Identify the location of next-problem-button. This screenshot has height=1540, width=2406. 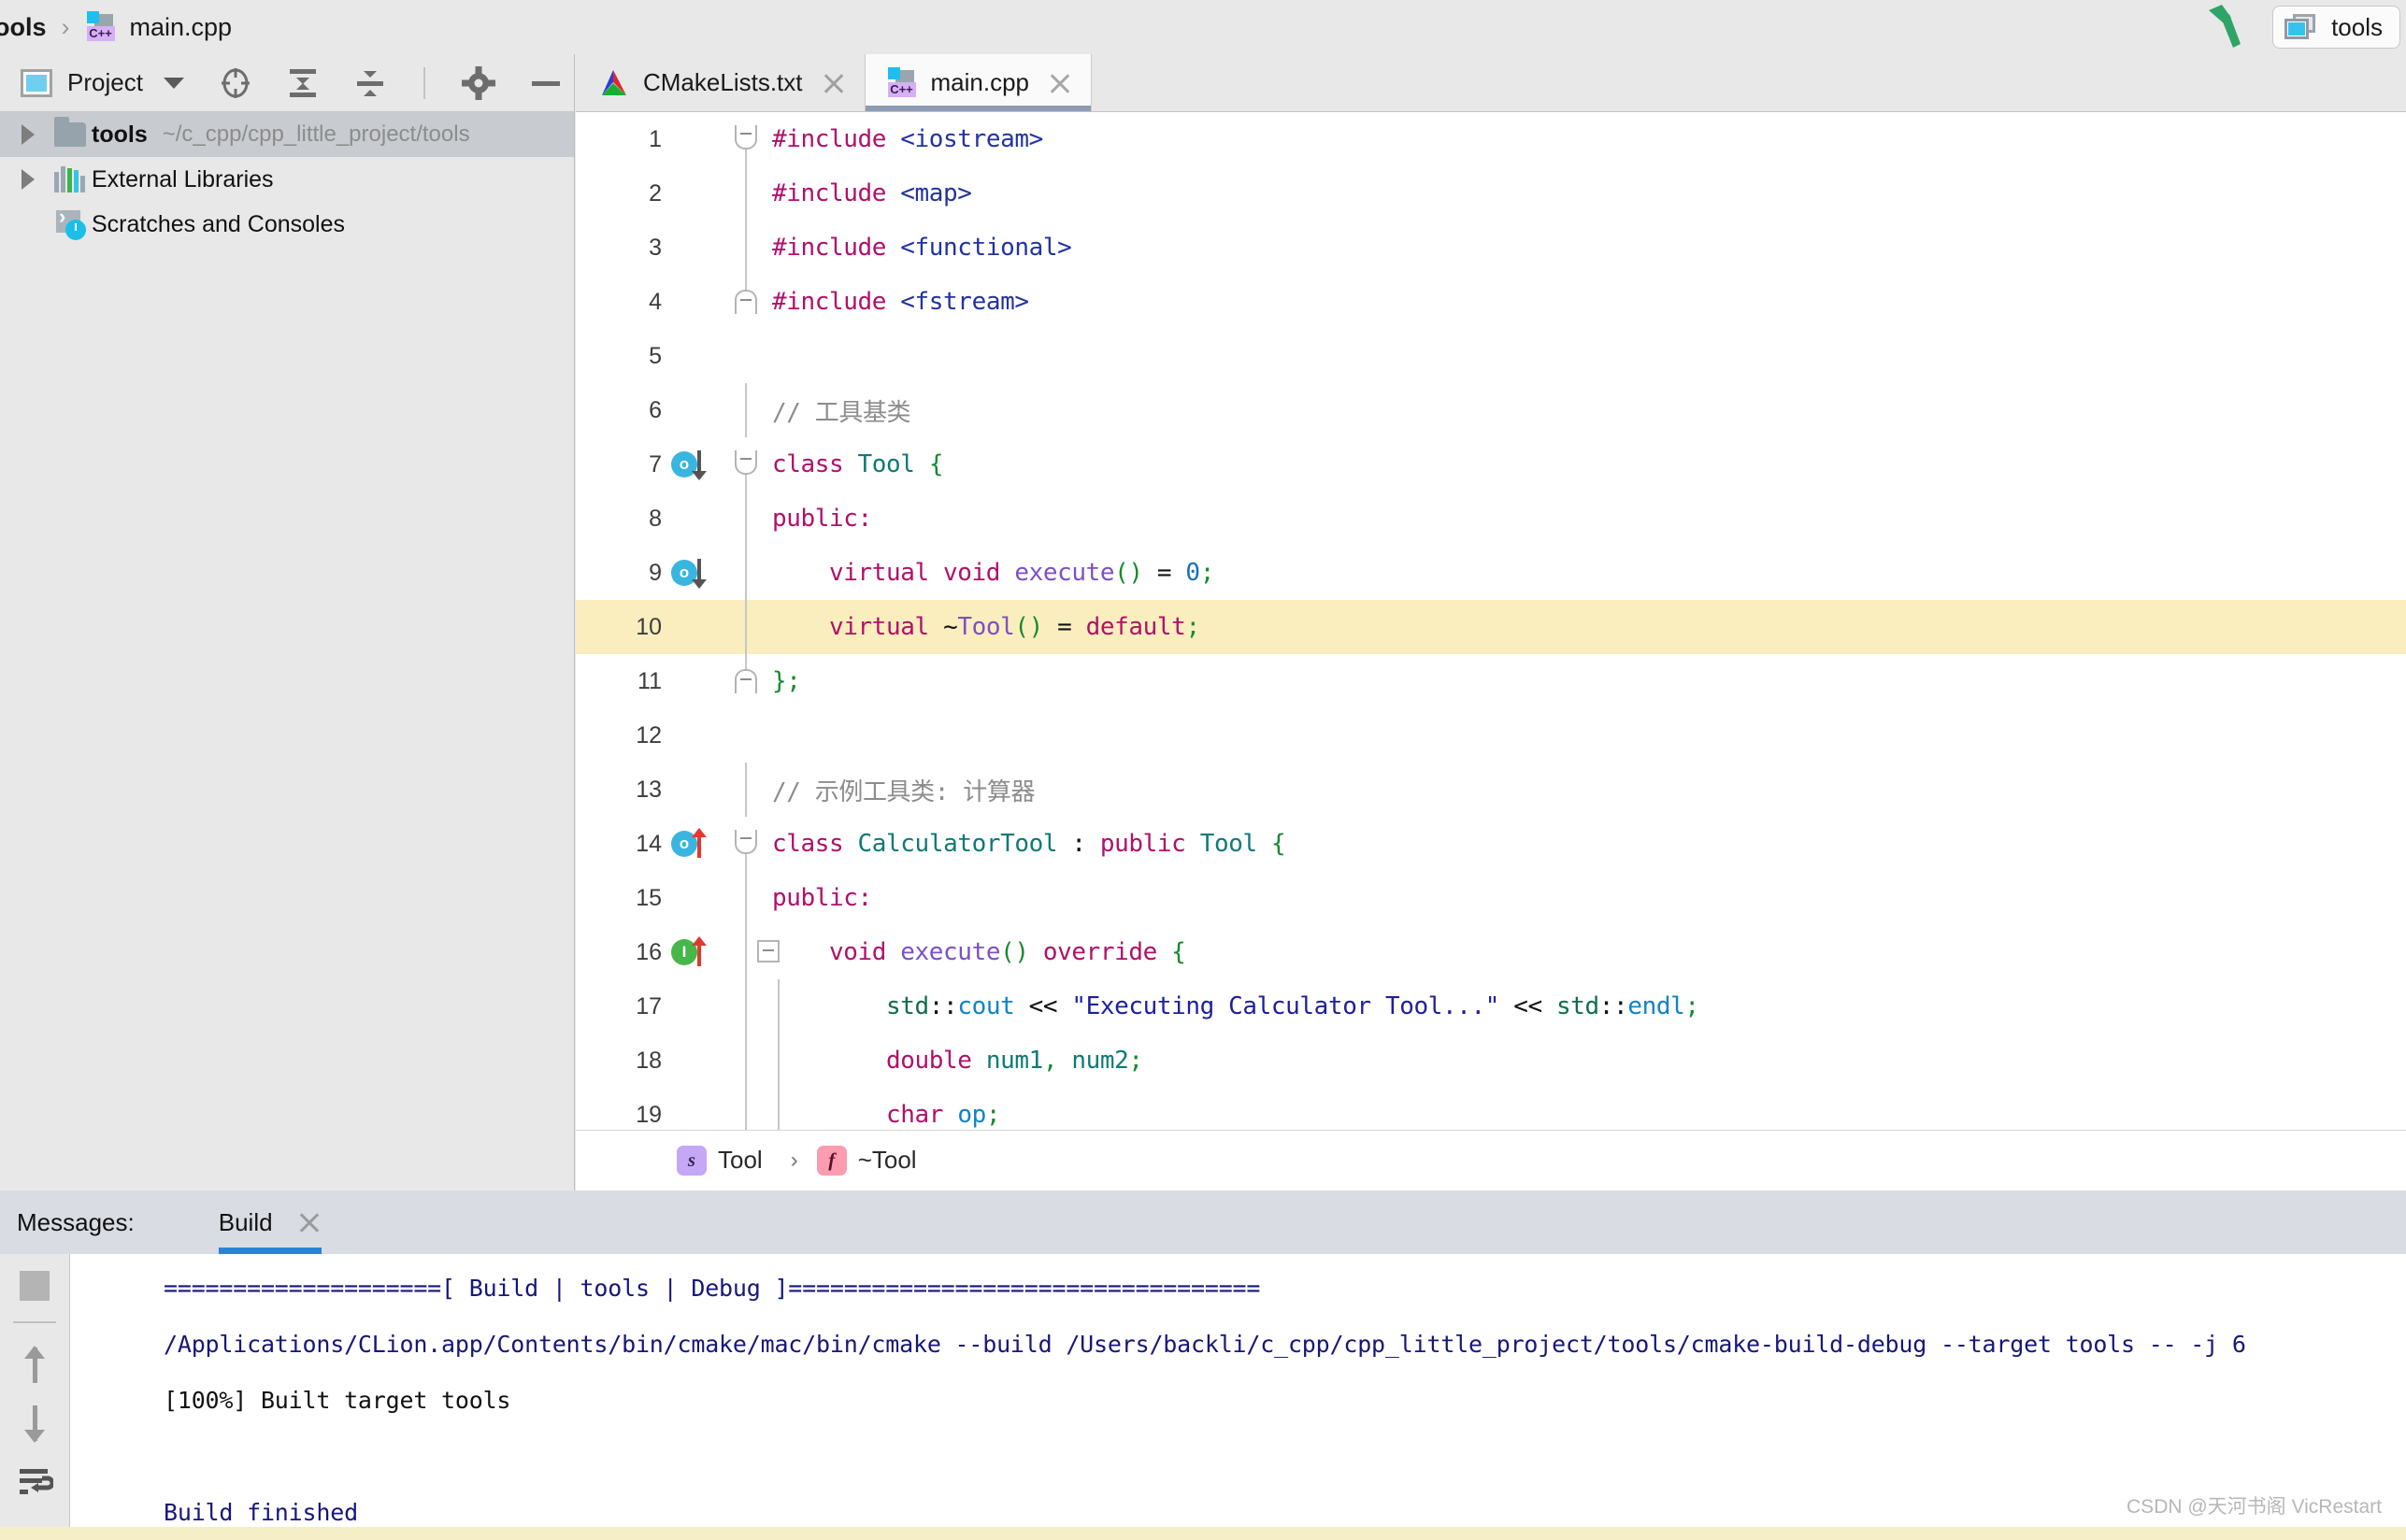
(34, 1423).